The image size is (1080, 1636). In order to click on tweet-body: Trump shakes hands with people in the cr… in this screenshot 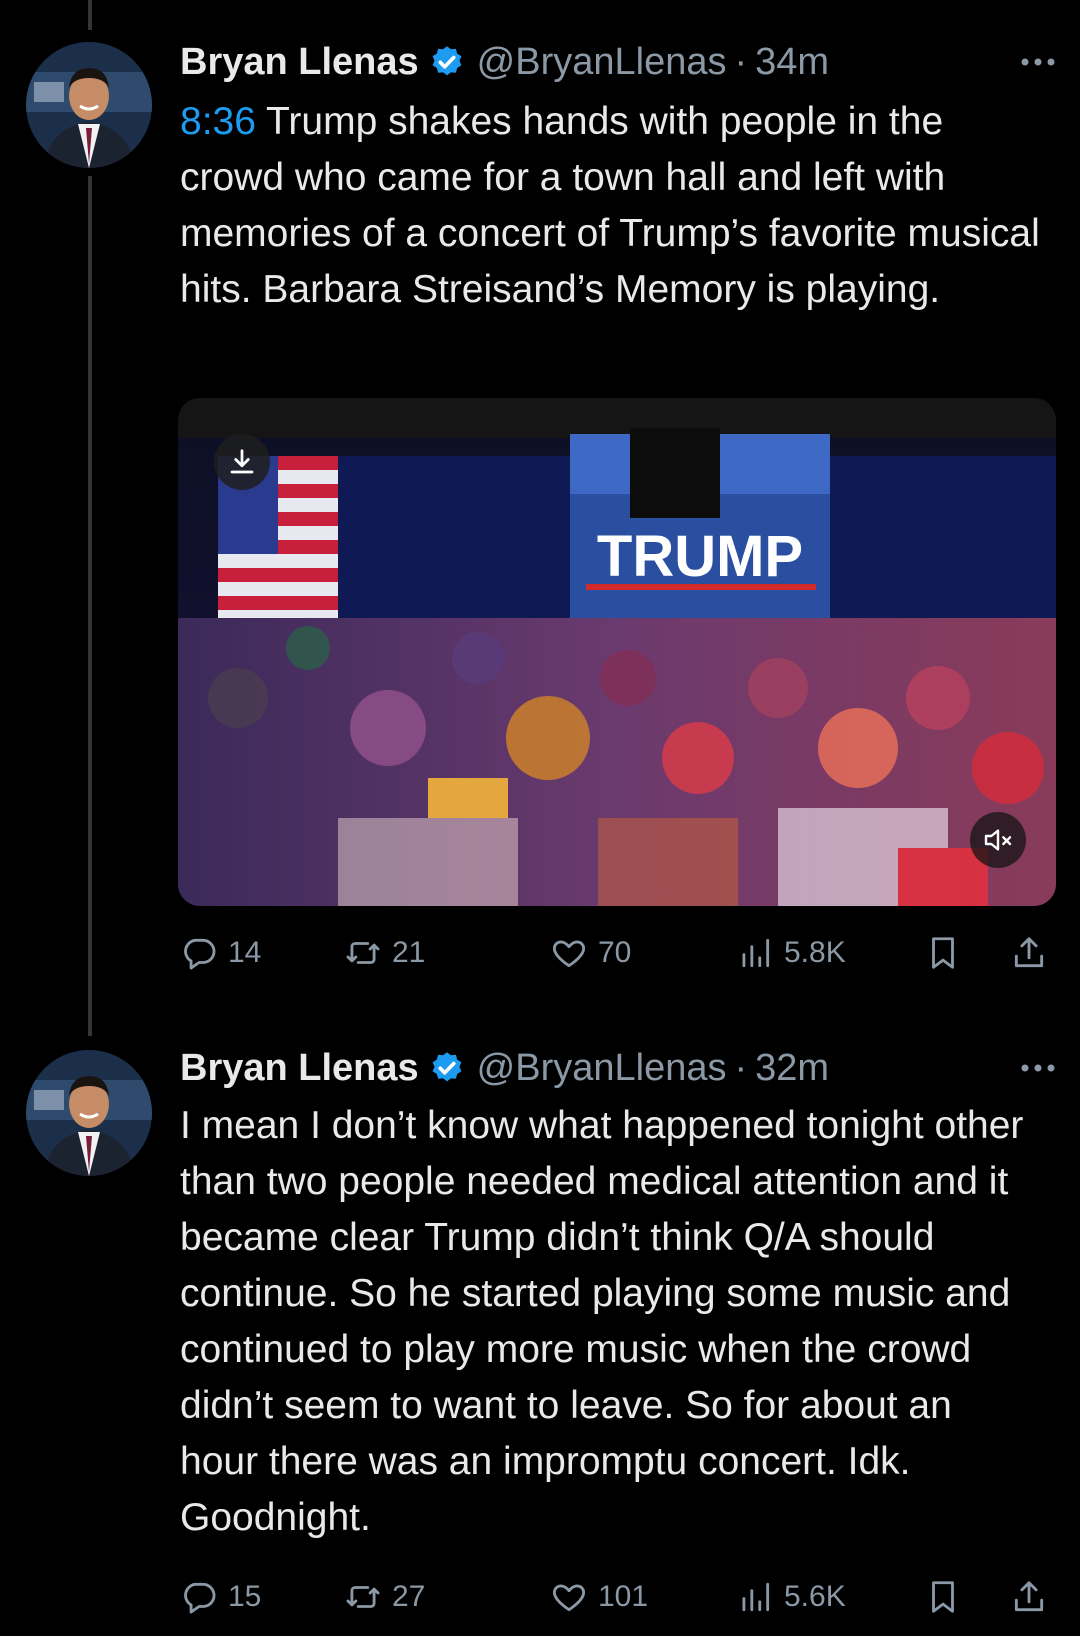, I will do `click(610, 205)`.